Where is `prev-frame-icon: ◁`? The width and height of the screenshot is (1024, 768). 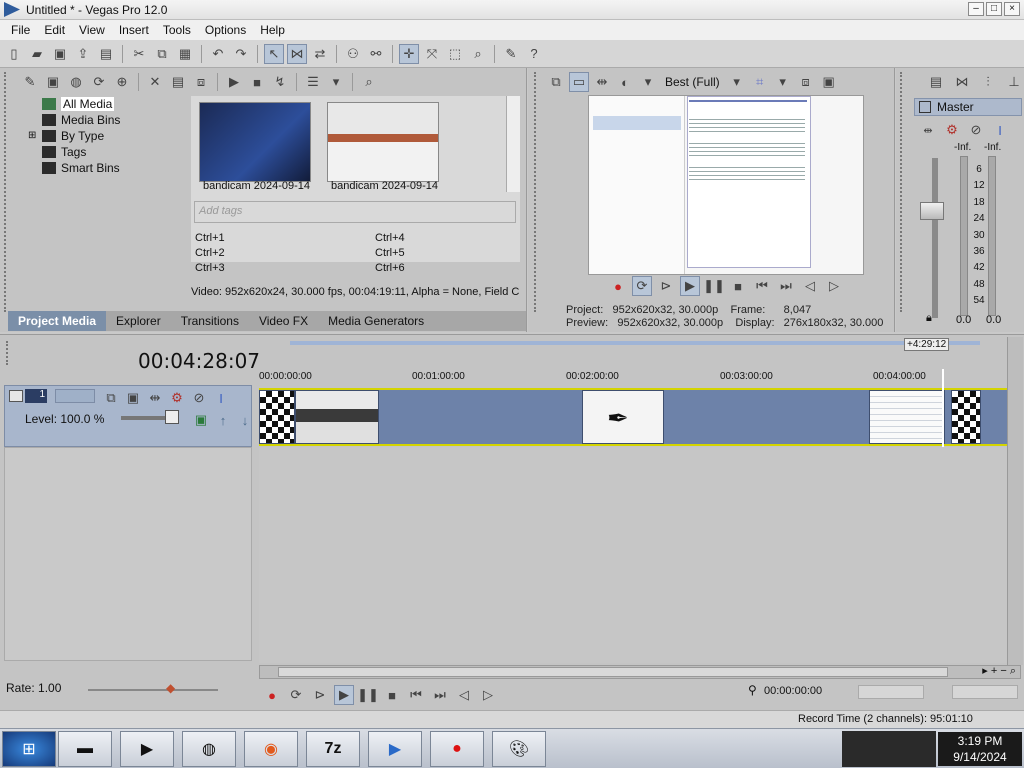 prev-frame-icon: ◁ is located at coordinates (464, 695).